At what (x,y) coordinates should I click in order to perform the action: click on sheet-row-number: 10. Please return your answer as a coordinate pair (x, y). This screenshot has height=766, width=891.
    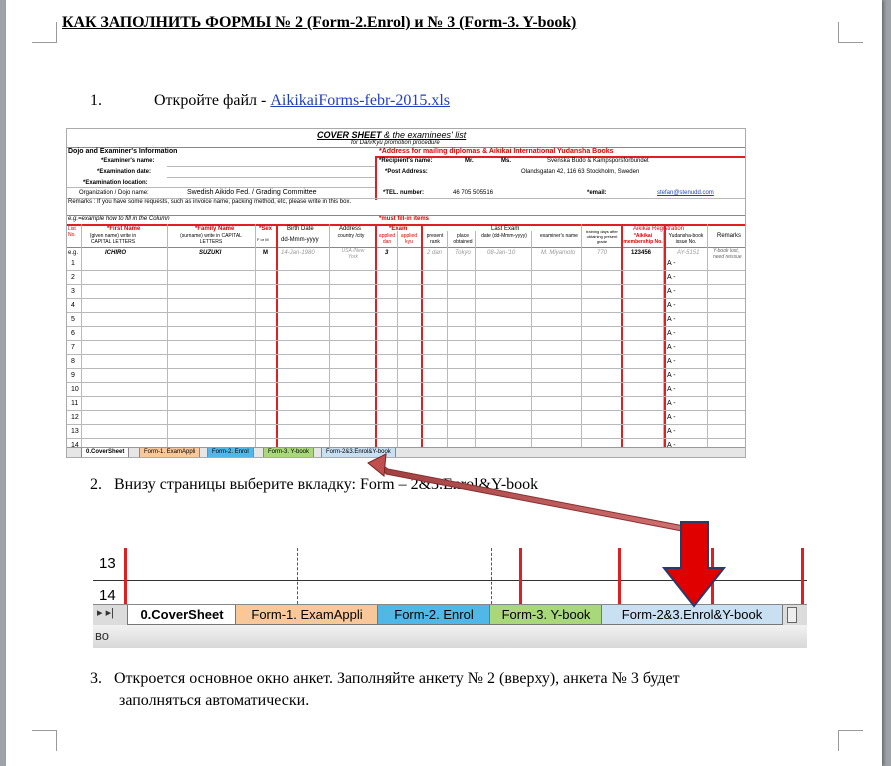
    Looking at the image, I should click on (75, 389).